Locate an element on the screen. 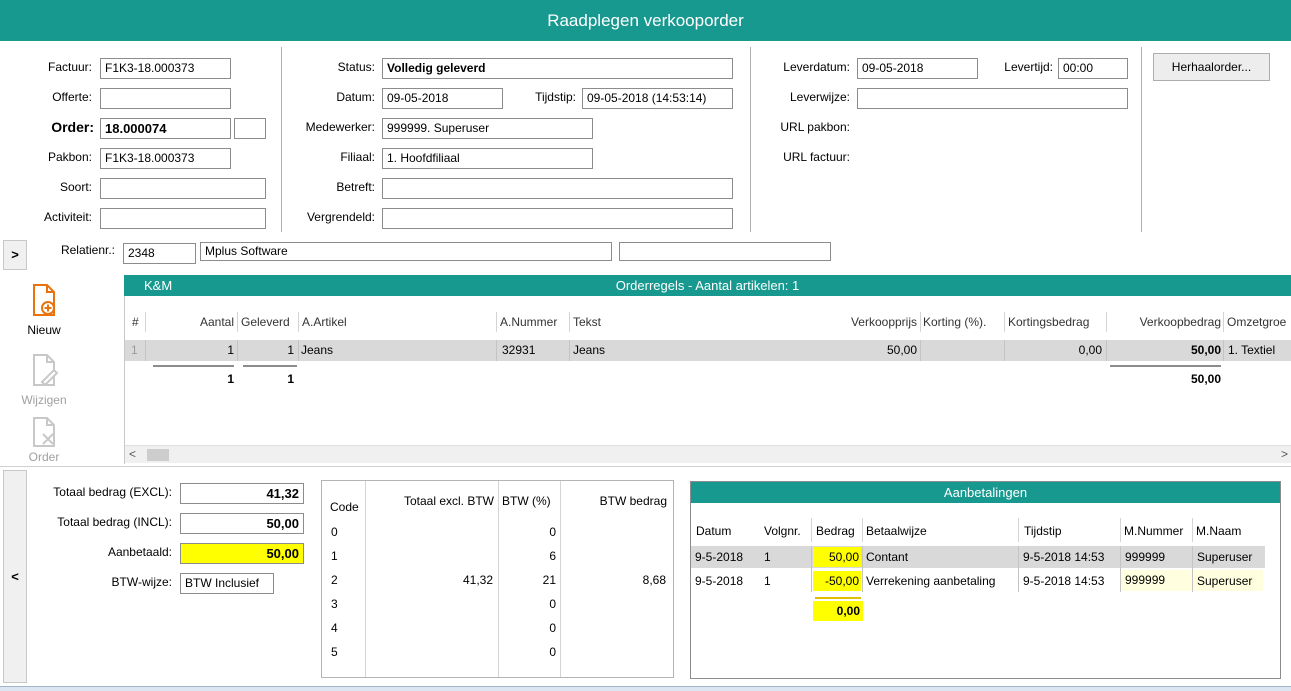 The height and width of the screenshot is (691, 1291). row-verkoopbedrag: 50,00 is located at coordinates (1205, 350).